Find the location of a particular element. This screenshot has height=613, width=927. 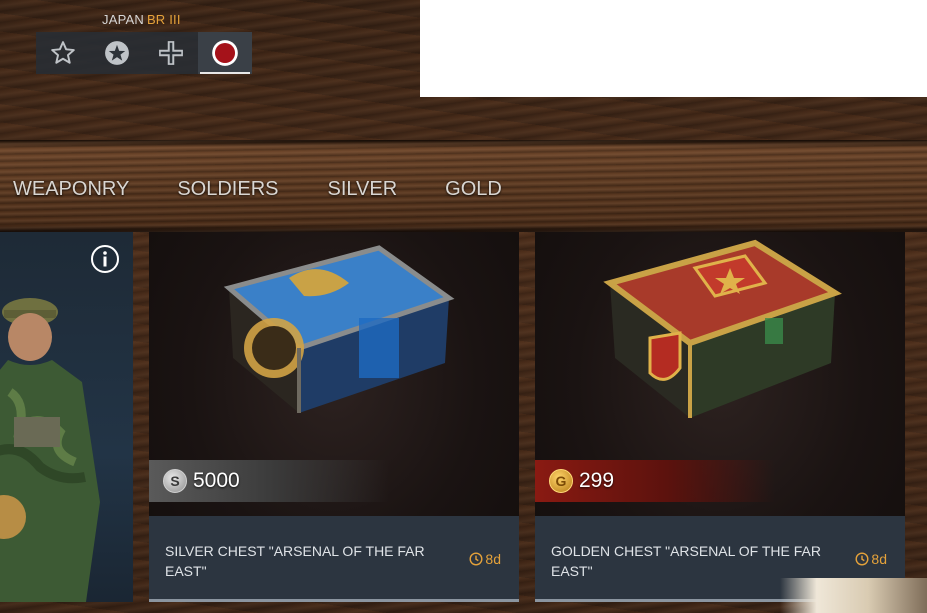

chest-title: GOLDEN CHEST "ARSENAL OF THE FAR EAST" is located at coordinates (686, 561).